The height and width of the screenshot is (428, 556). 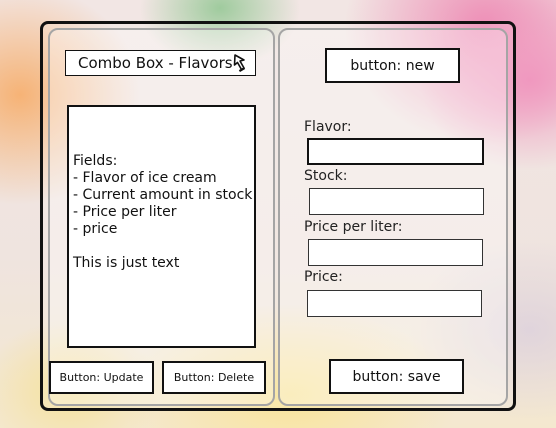 What do you see at coordinates (394, 303) in the screenshot?
I see `price-input` at bounding box center [394, 303].